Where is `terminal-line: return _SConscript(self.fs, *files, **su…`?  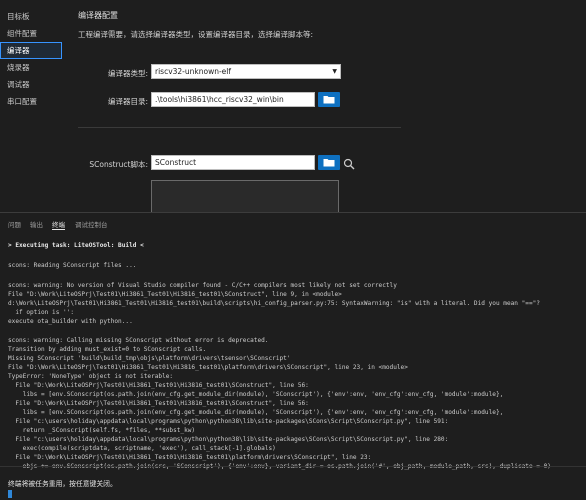 terminal-line: return _SConscript(self.fs, *files, **su… is located at coordinates (102, 430).